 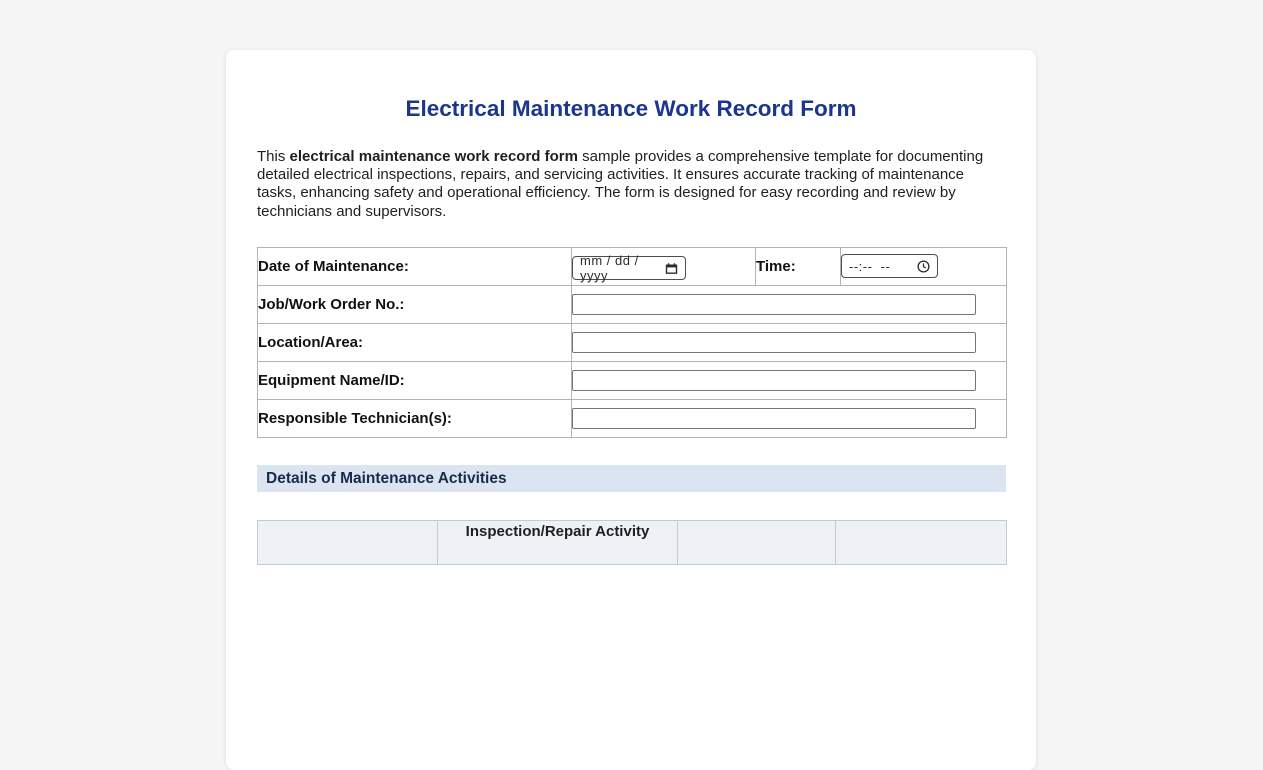 I want to click on equipment-label: Equipment Name/ID:, so click(x=414, y=380).